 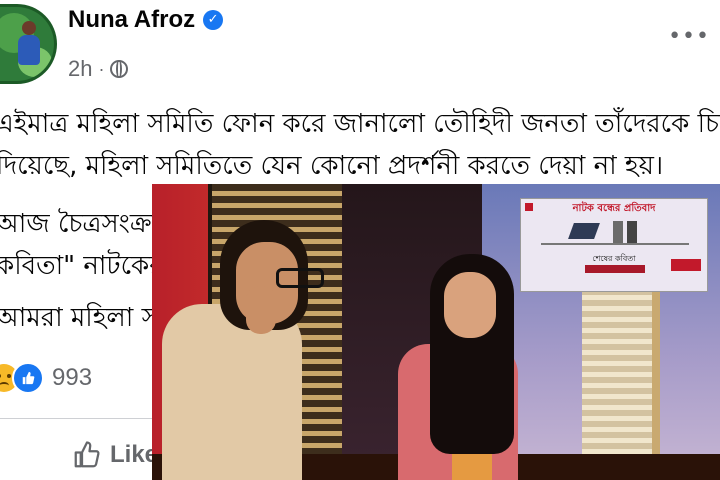 I want to click on thumbs-up-icon, so click(x=87, y=454).